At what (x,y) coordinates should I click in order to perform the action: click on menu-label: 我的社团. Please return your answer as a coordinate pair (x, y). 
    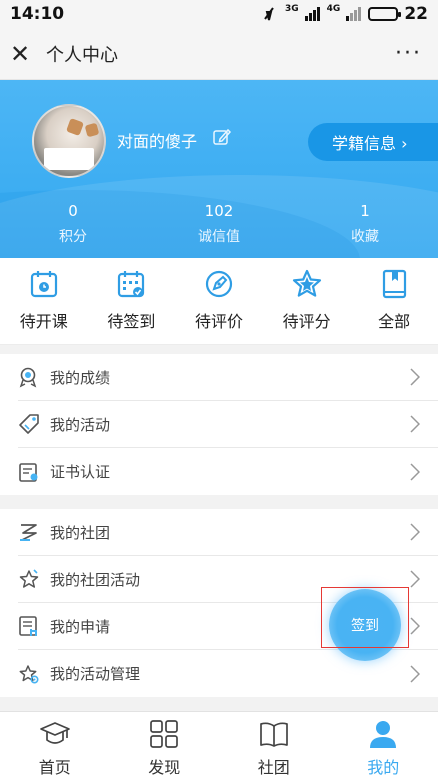
    Looking at the image, I should click on (80, 532).